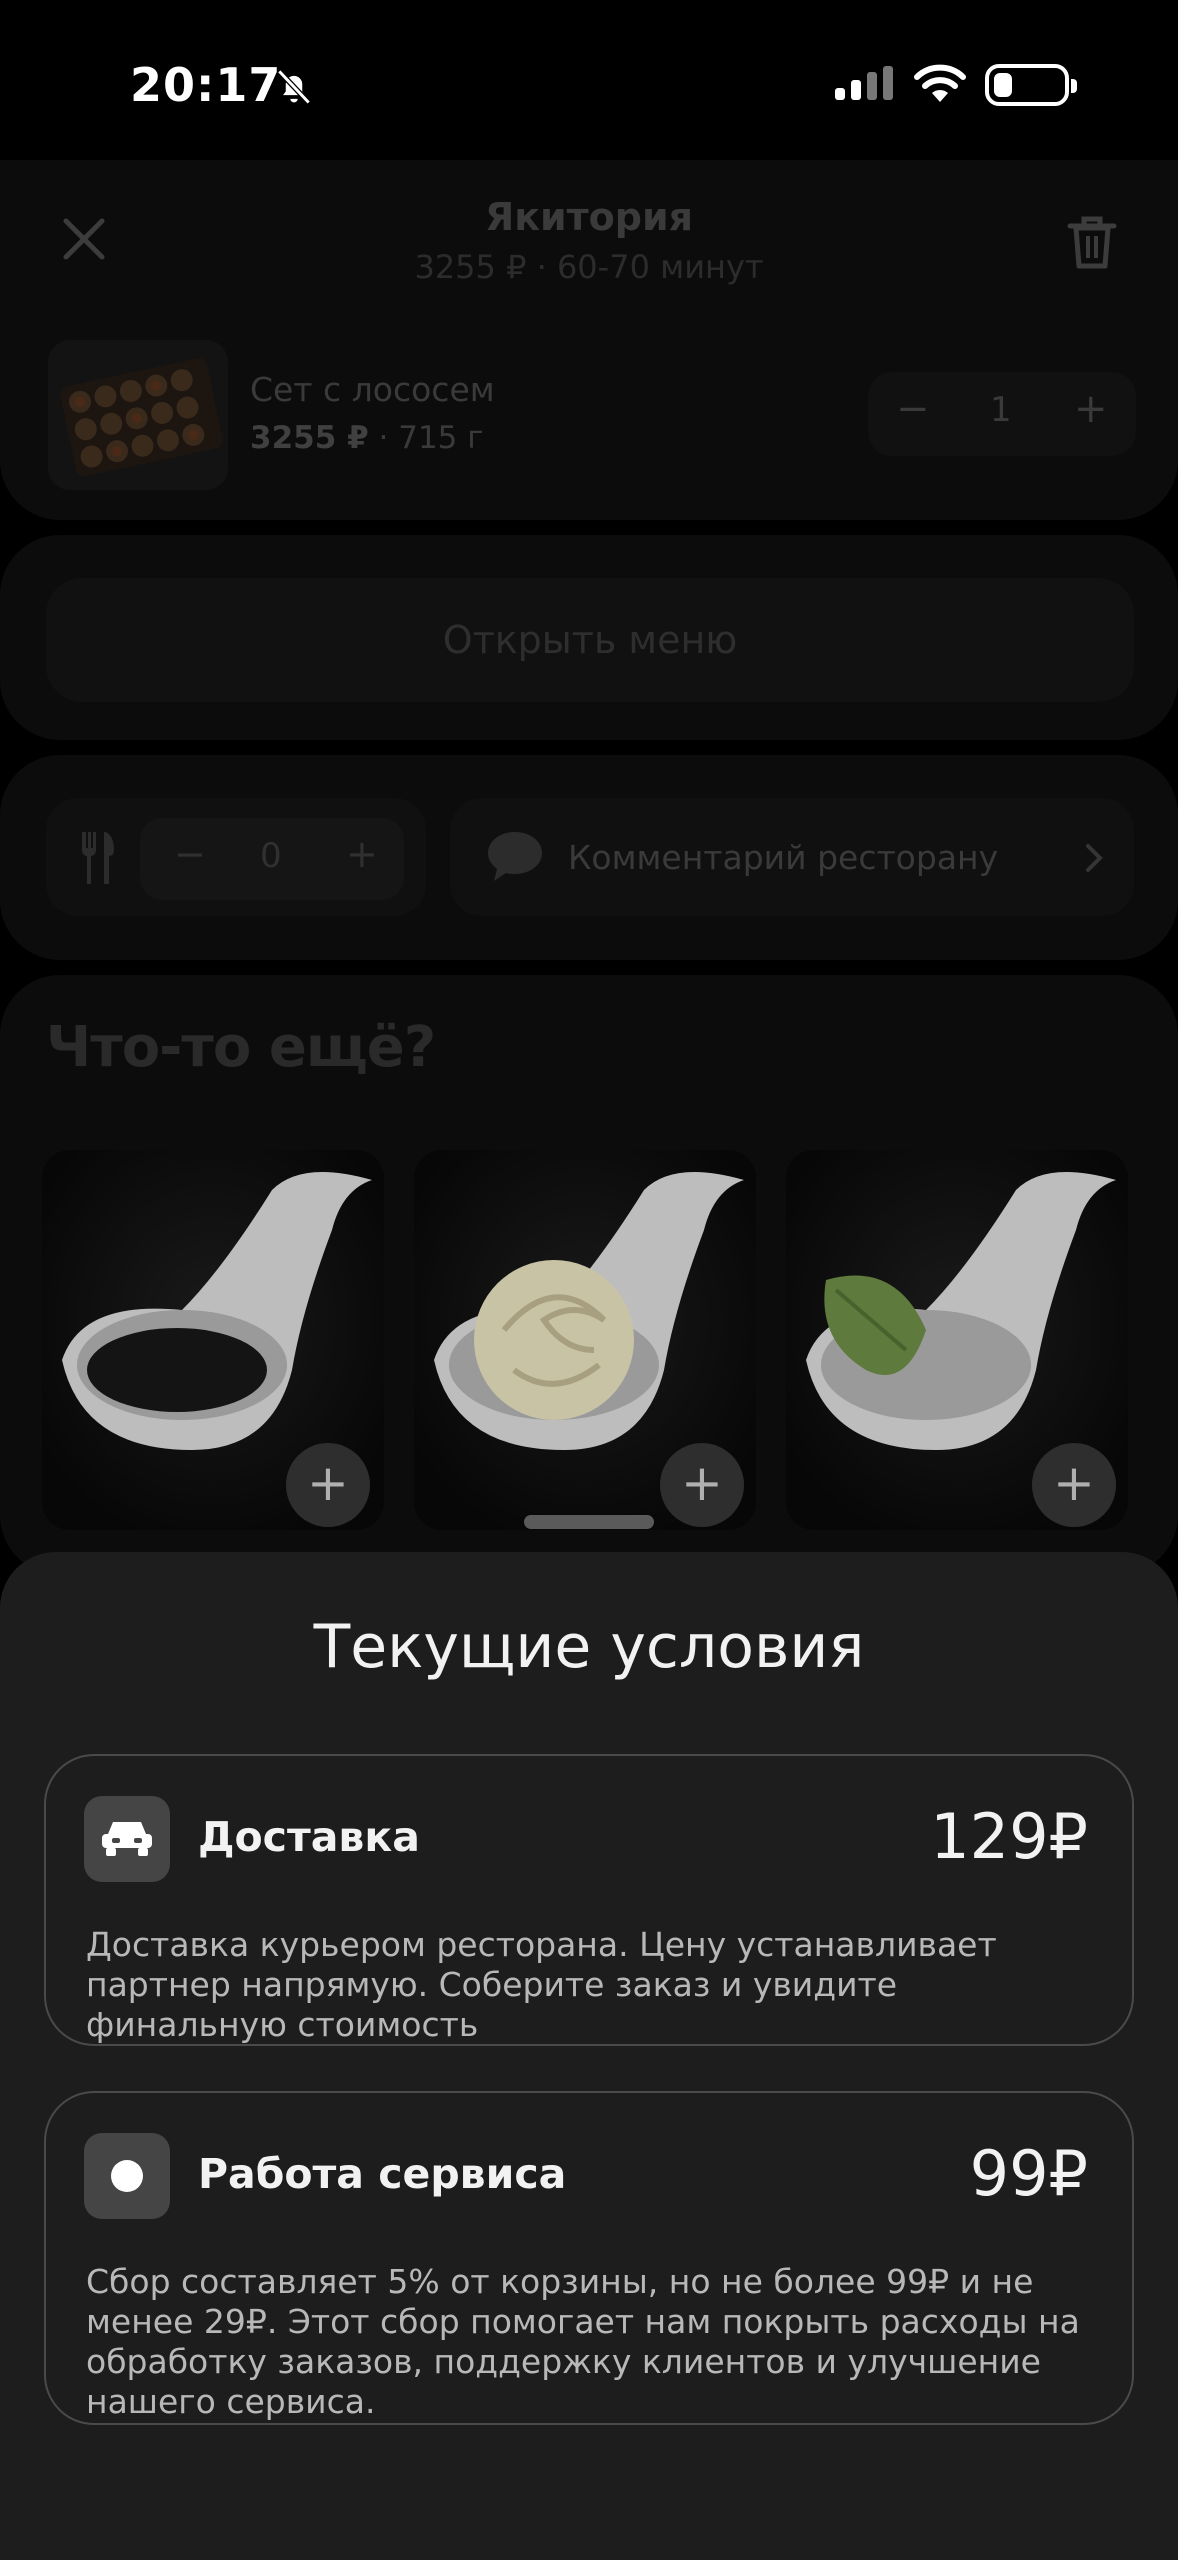 Image resolution: width=1178 pixels, height=2560 pixels. Describe the element at coordinates (913, 409) in the screenshot. I see `decrease-quantity-button: −` at that location.